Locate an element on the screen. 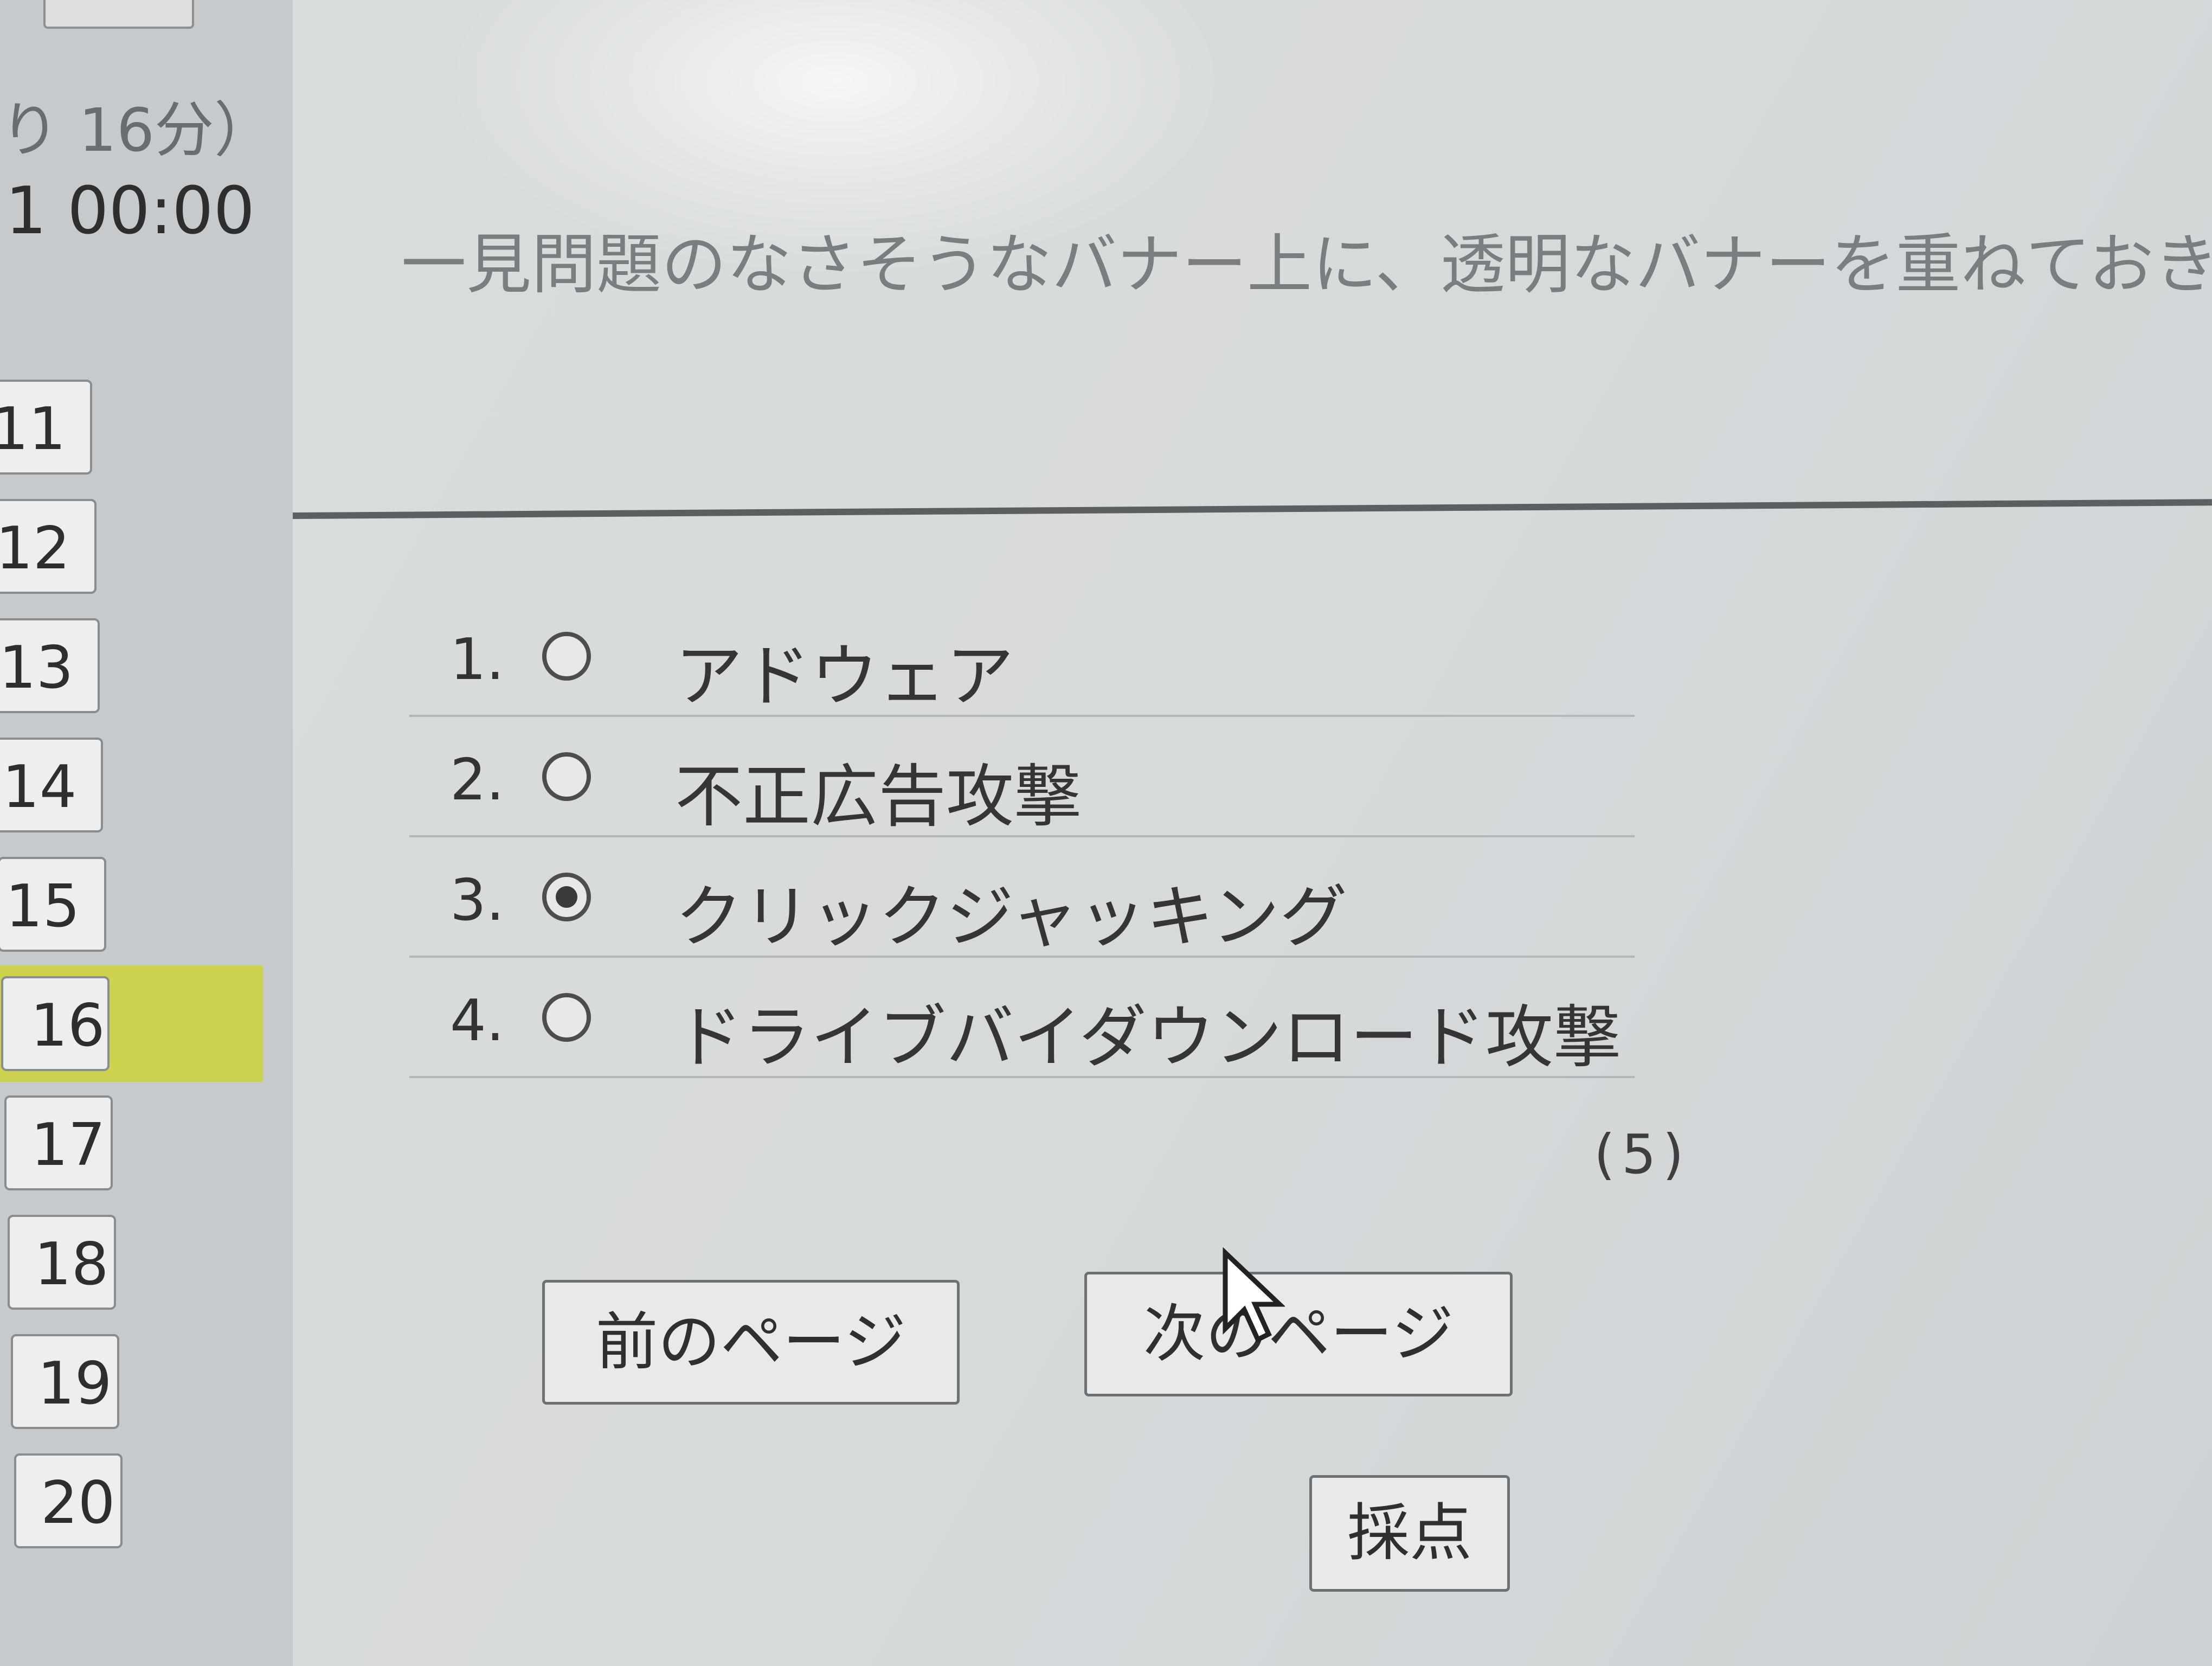  option-label: ドライブバイダウンロード攻撃 is located at coordinates (1148, 1031).